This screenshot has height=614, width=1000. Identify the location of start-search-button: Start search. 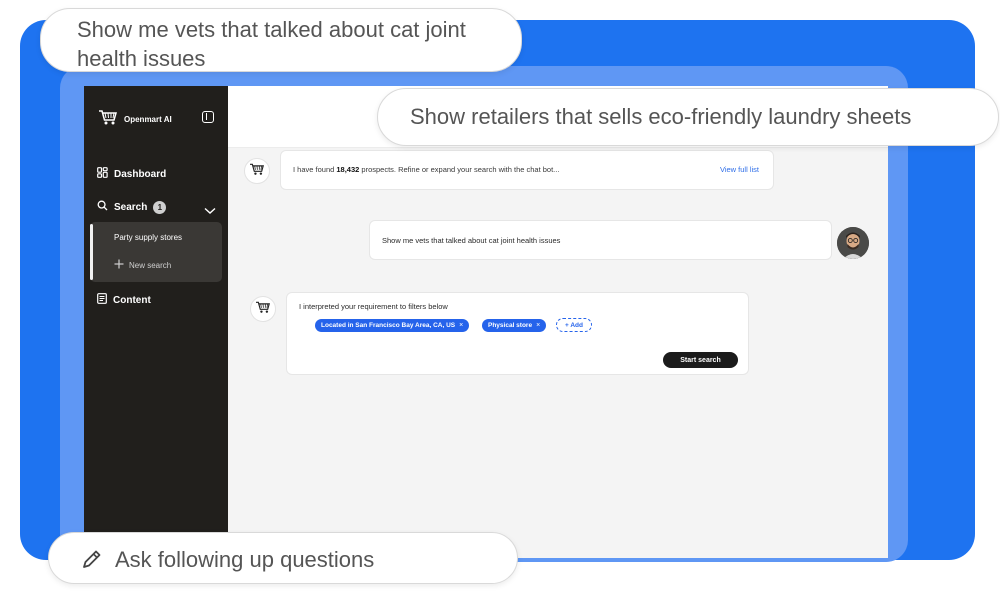
(700, 360).